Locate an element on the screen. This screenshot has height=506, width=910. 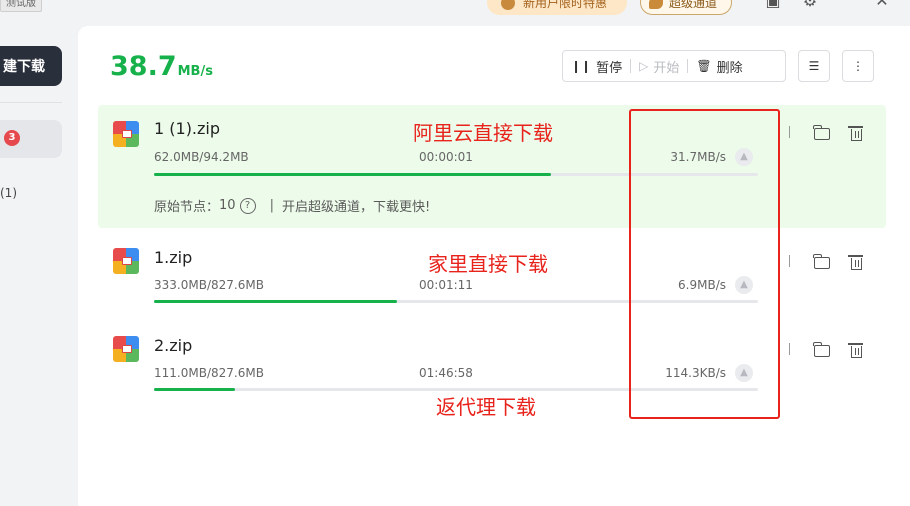
file-name: 1.zip is located at coordinates (173, 257).